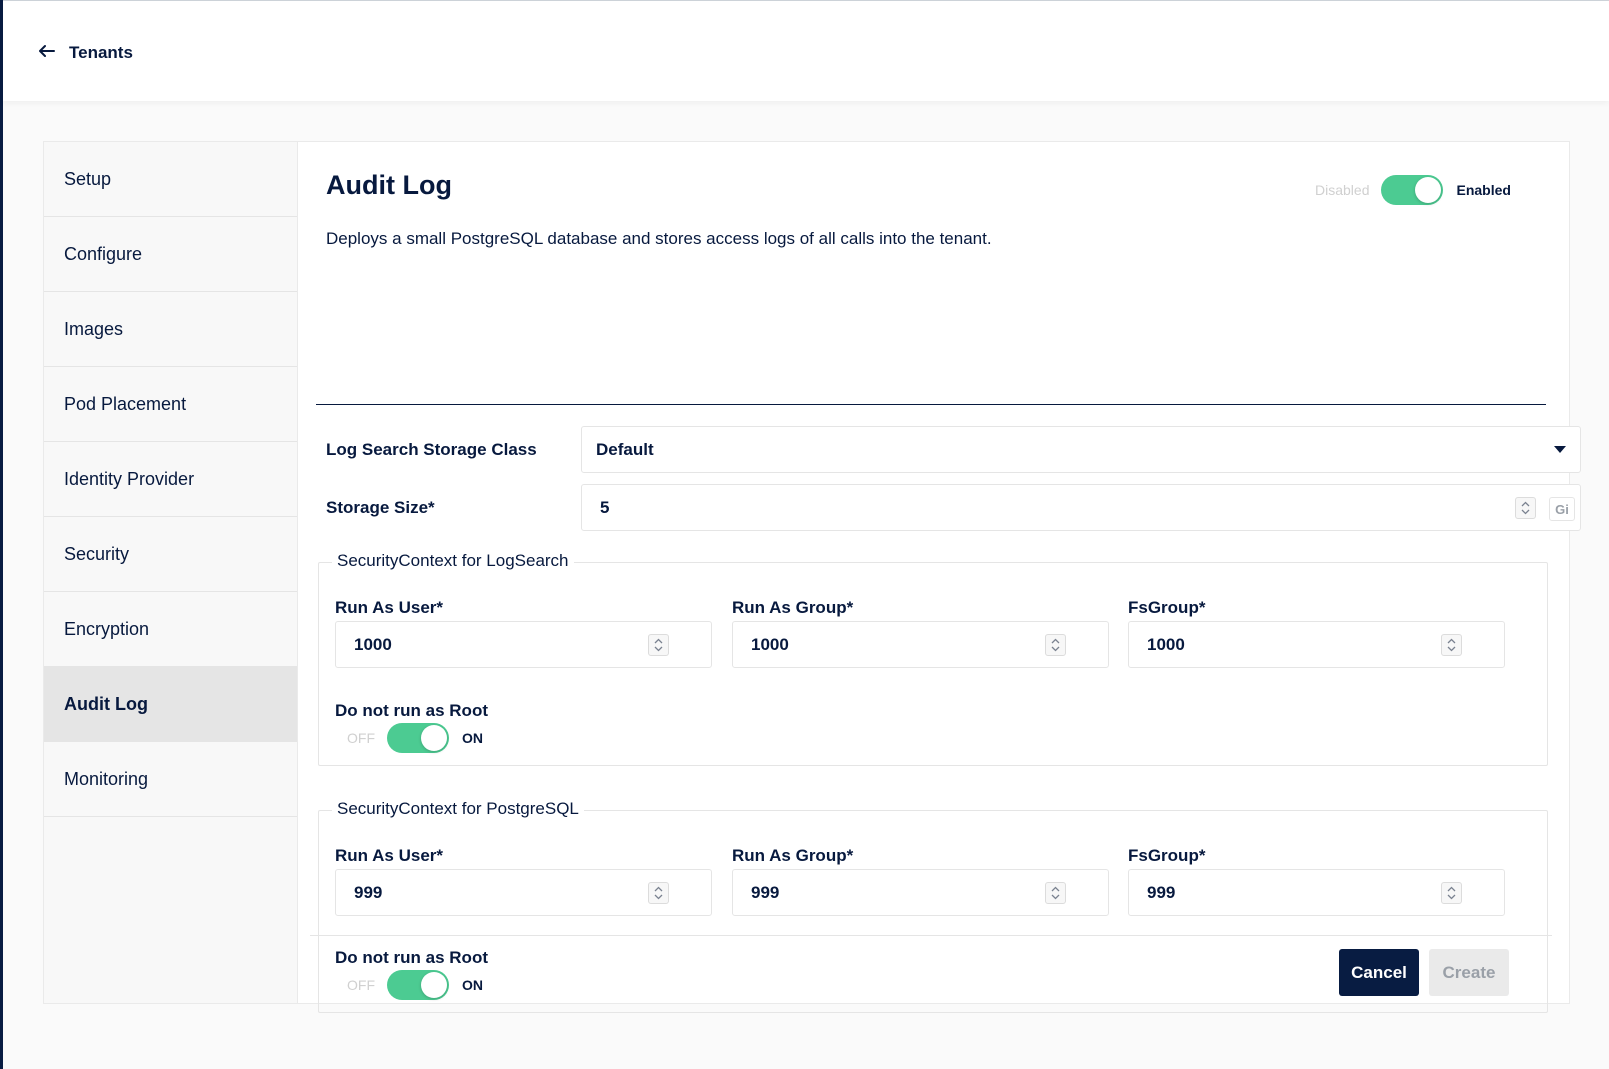 Image resolution: width=1609 pixels, height=1069 pixels. What do you see at coordinates (1483, 190) in the screenshot?
I see `toggle-on-label: Enabled` at bounding box center [1483, 190].